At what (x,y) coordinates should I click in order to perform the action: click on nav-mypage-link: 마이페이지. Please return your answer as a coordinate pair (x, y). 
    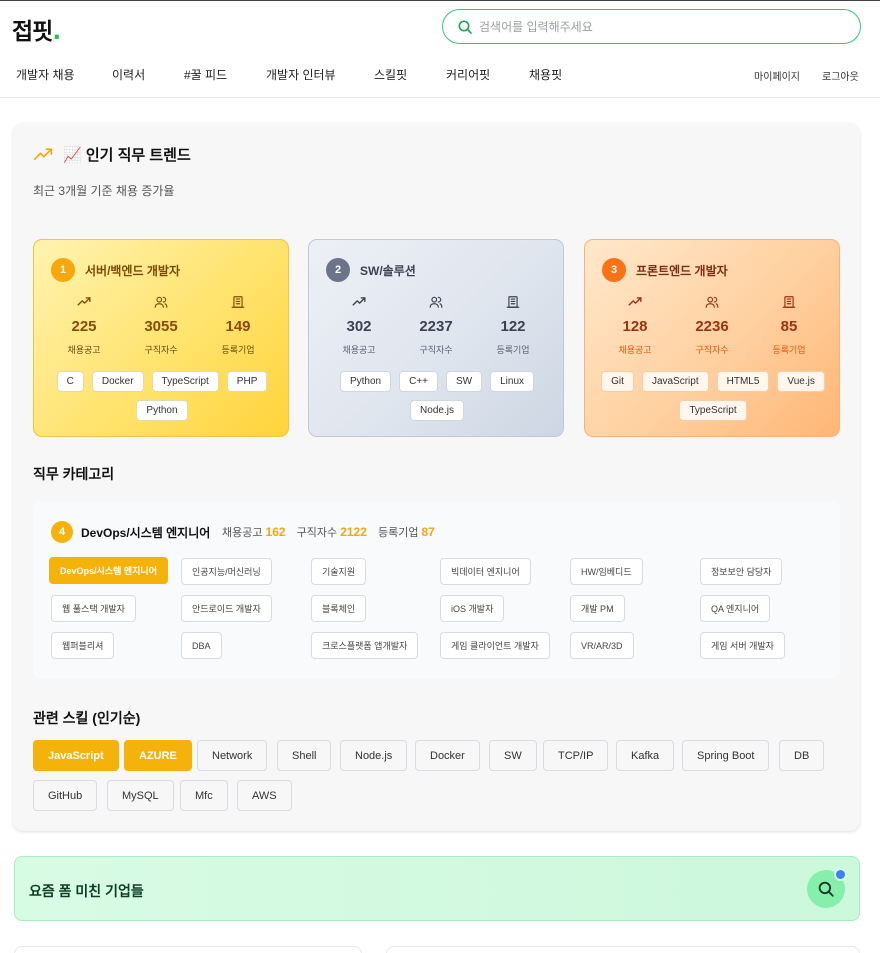
    Looking at the image, I should click on (777, 75).